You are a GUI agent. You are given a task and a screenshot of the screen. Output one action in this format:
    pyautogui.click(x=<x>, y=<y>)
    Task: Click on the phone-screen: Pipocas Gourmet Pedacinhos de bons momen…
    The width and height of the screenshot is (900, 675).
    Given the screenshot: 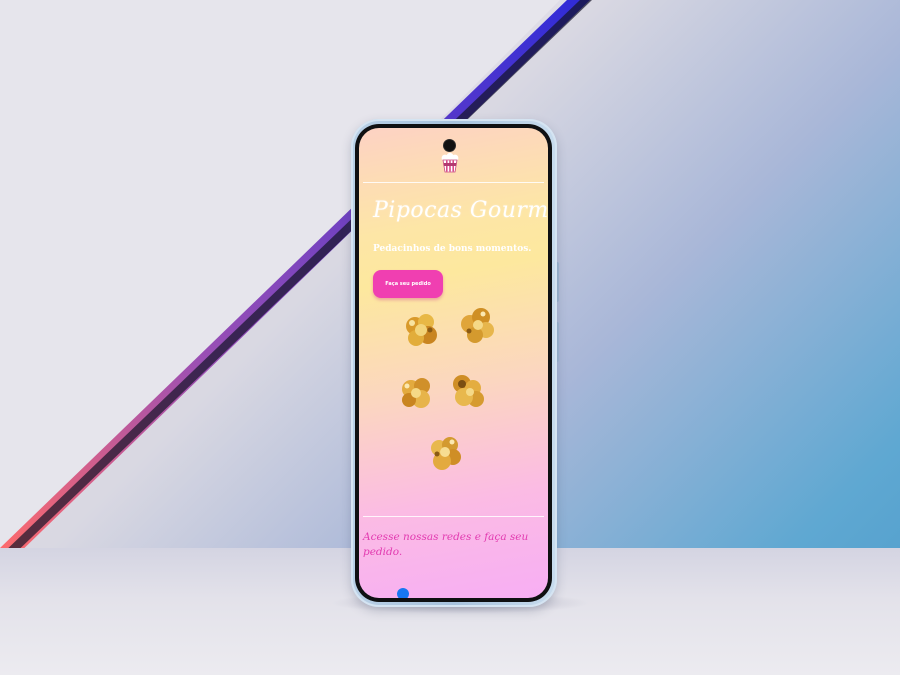 What is the action you would take?
    pyautogui.click(x=453, y=363)
    